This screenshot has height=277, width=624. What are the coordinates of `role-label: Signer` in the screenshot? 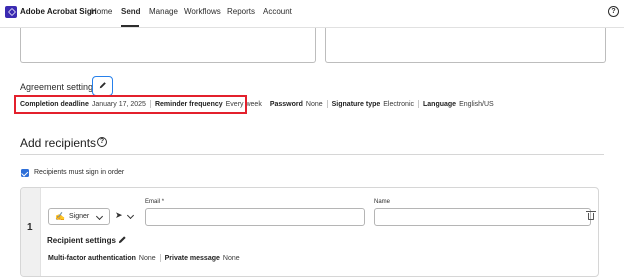 It's located at (79, 216).